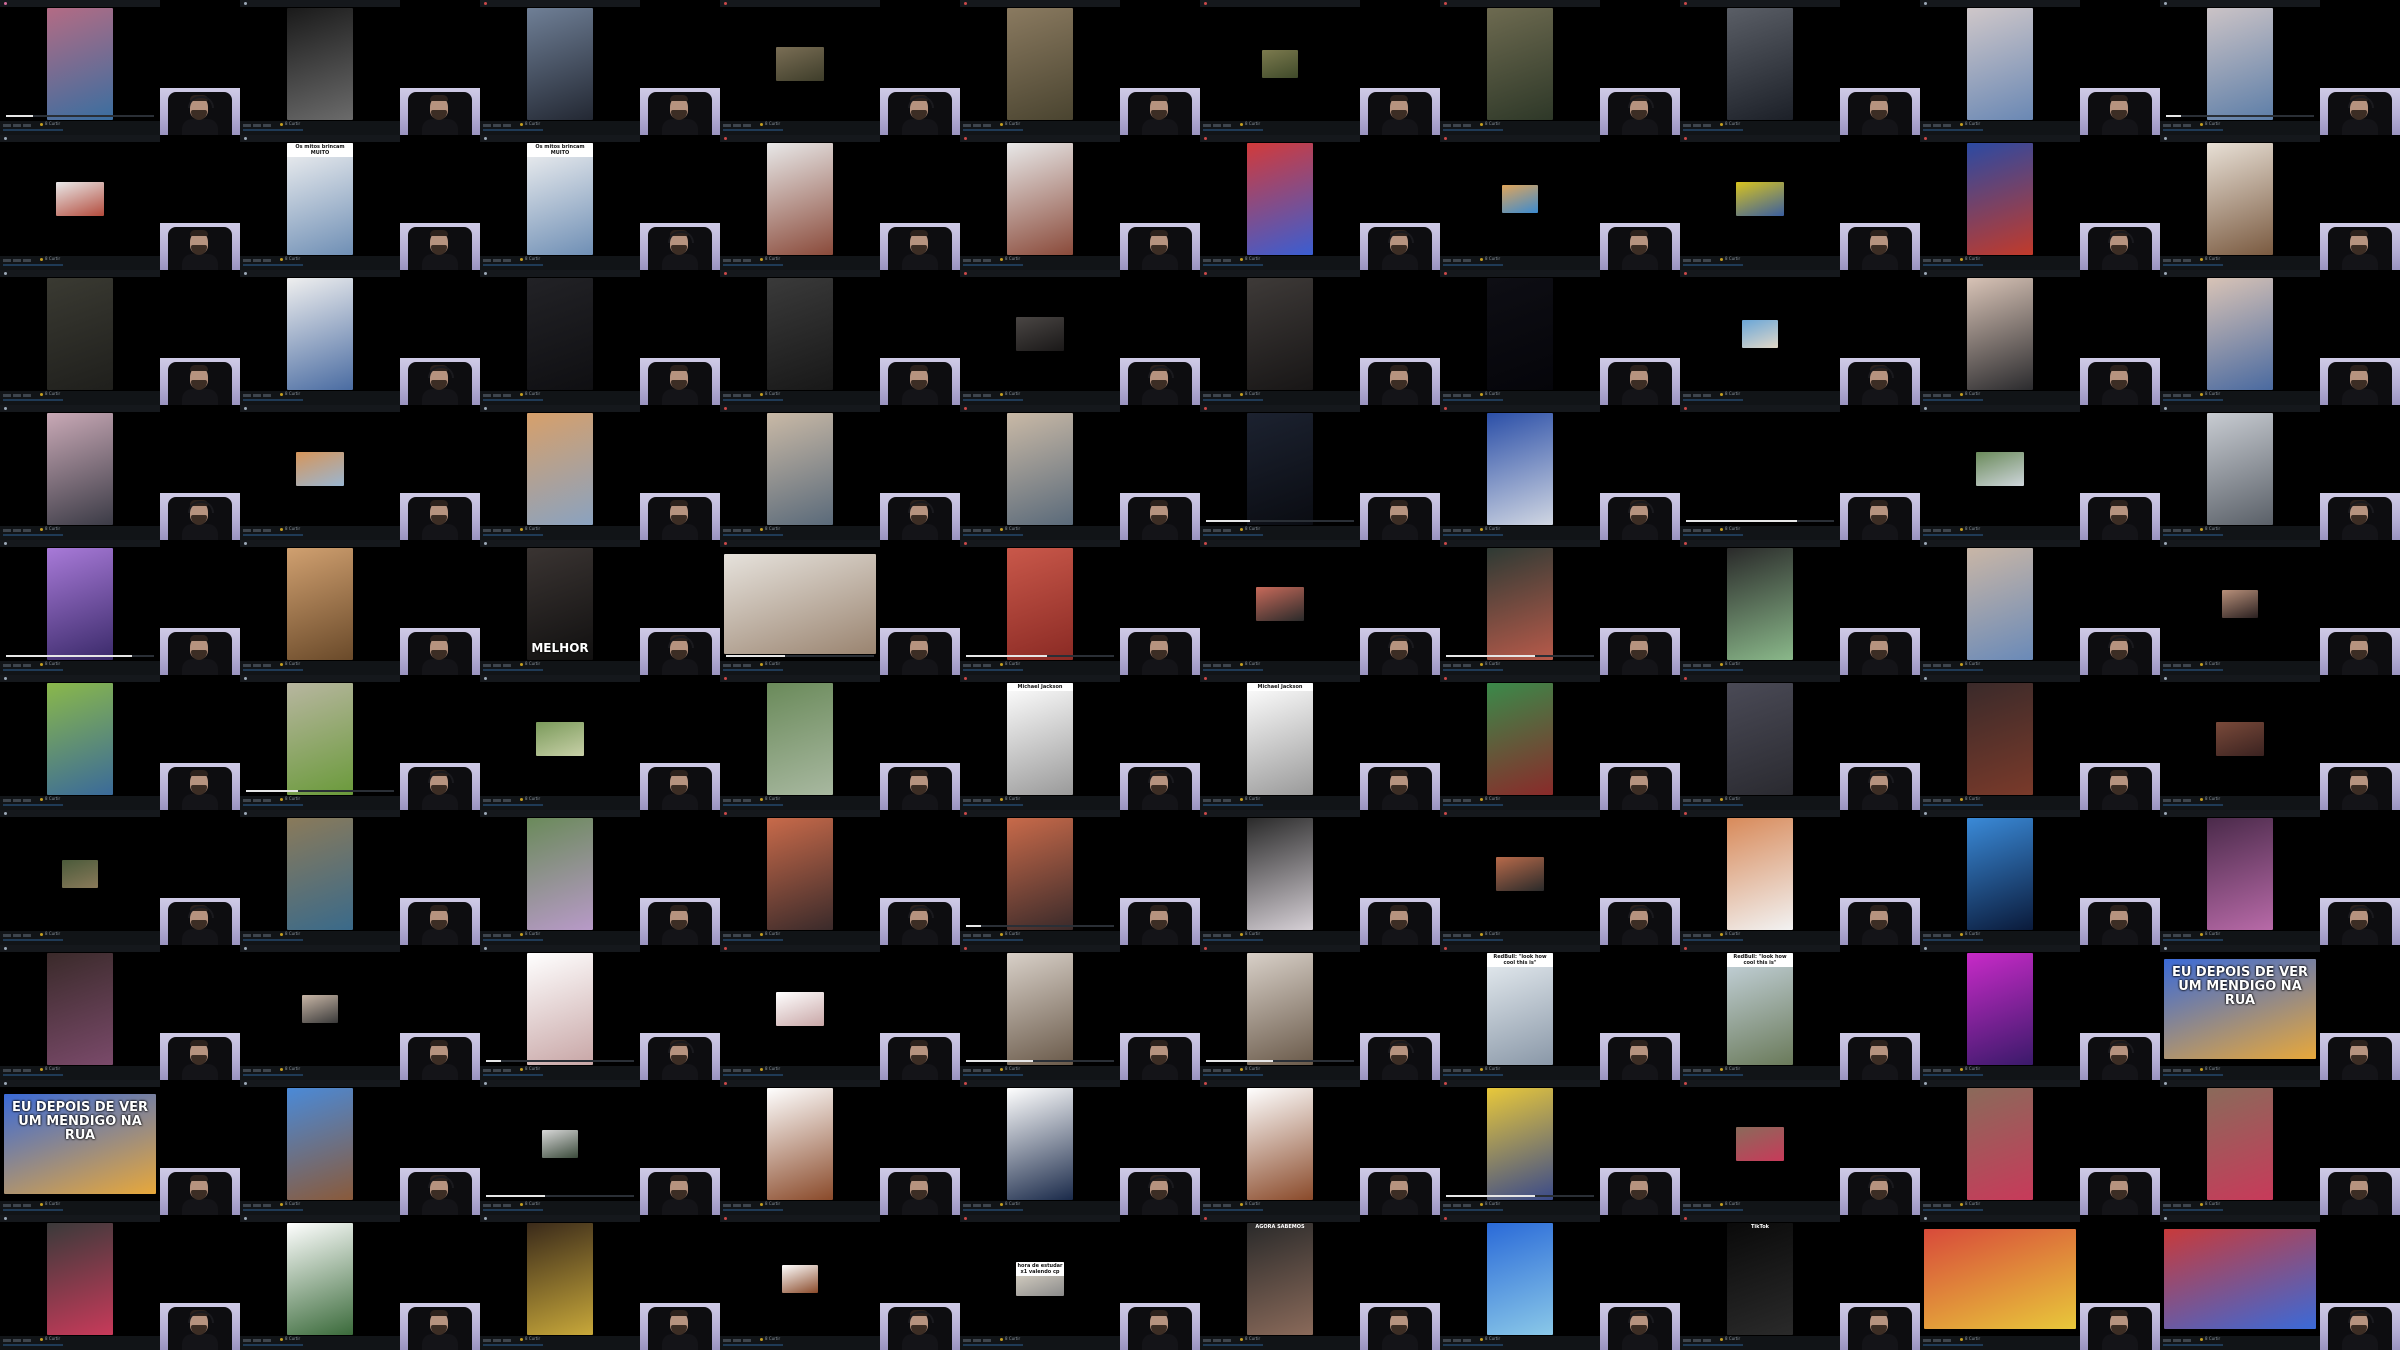 This screenshot has width=2400, height=1350. Describe the element at coordinates (1040, 739) in the screenshot. I see `video-frame: Michael Jackson` at that location.